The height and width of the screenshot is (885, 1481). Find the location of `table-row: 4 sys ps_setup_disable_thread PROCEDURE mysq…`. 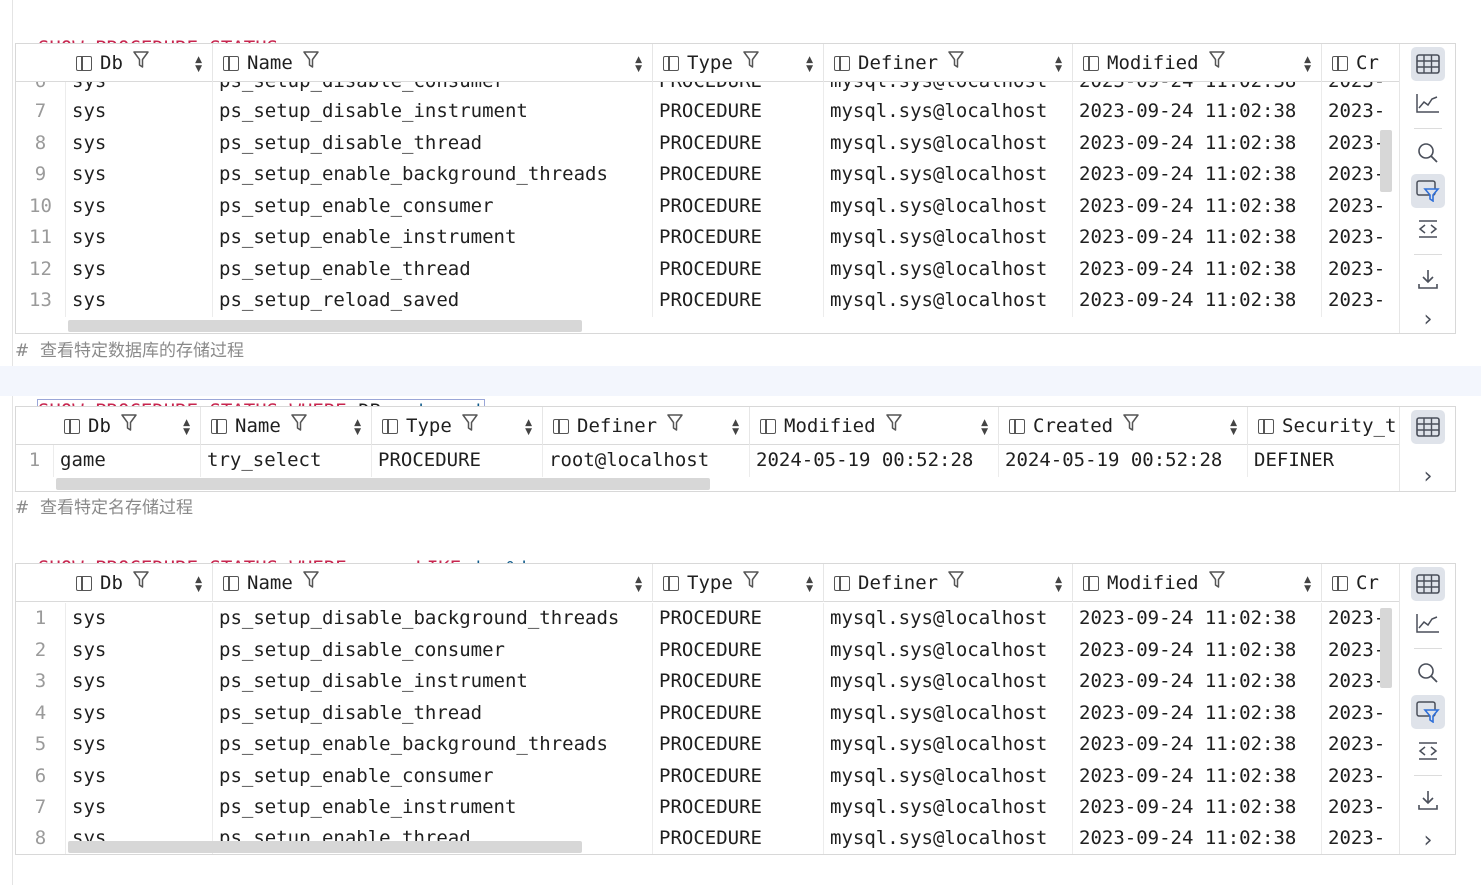

table-row: 4 sys ps_setup_disable_thread PROCEDURE mysq… is located at coordinates (707, 713).